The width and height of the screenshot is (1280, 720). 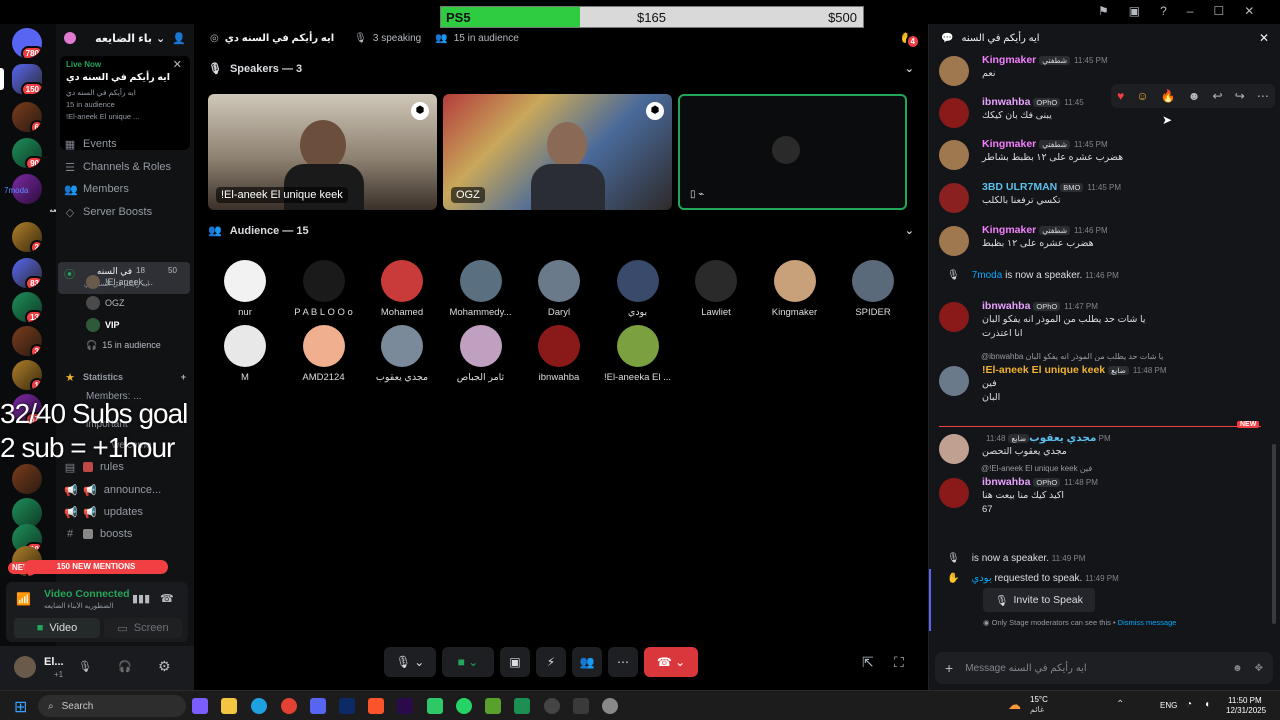 I want to click on message-input: + Message ايه رأيكم في السنه ☻ ✥, so click(x=1104, y=668).